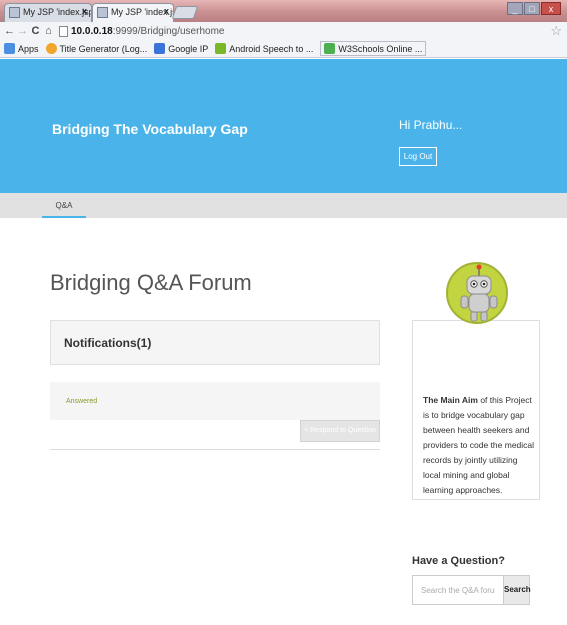 The image size is (567, 625). What do you see at coordinates (168, 31) in the screenshot?
I see `url-path: :9999/Bridging/userhome` at bounding box center [168, 31].